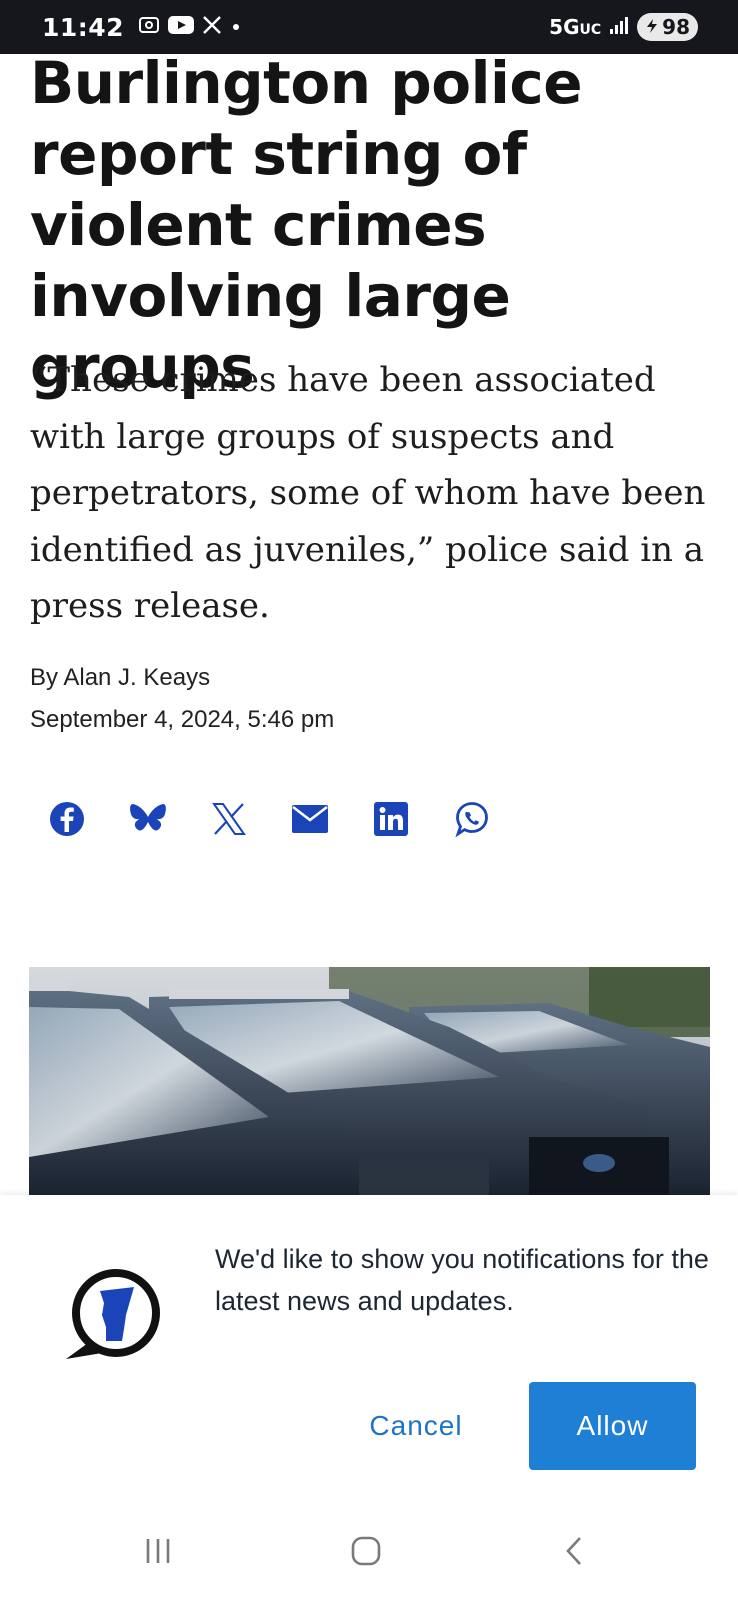 Image resolution: width=738 pixels, height=1600 pixels. What do you see at coordinates (181, 27) in the screenshot?
I see `youtube-icon` at bounding box center [181, 27].